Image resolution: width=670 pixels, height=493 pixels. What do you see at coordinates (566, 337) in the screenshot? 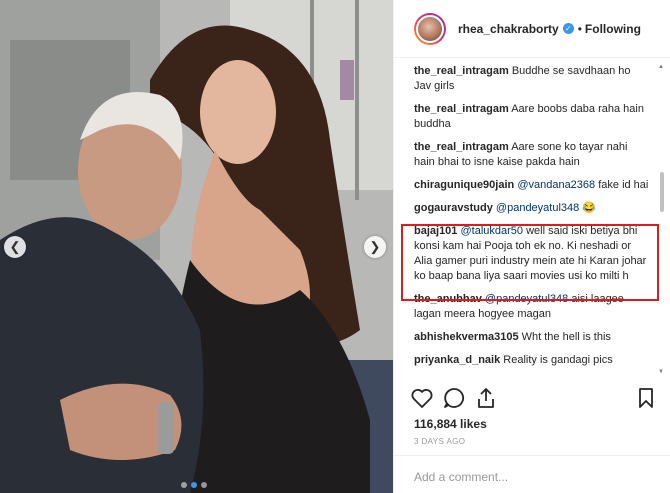
I see `comment-text: Wht the hell is this` at bounding box center [566, 337].